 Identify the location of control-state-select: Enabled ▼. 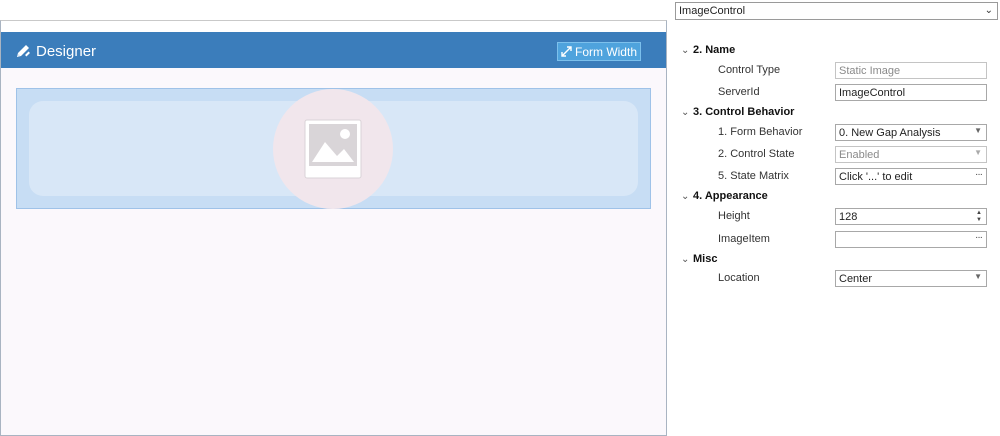
(911, 154).